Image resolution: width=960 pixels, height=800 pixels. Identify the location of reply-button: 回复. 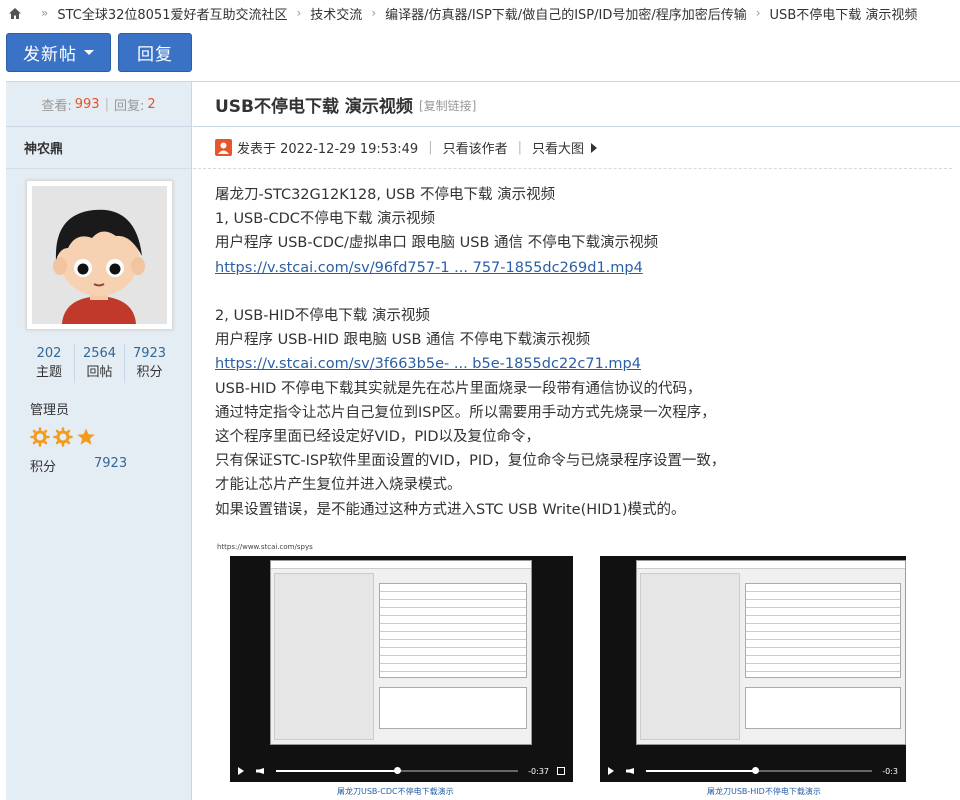
(155, 52).